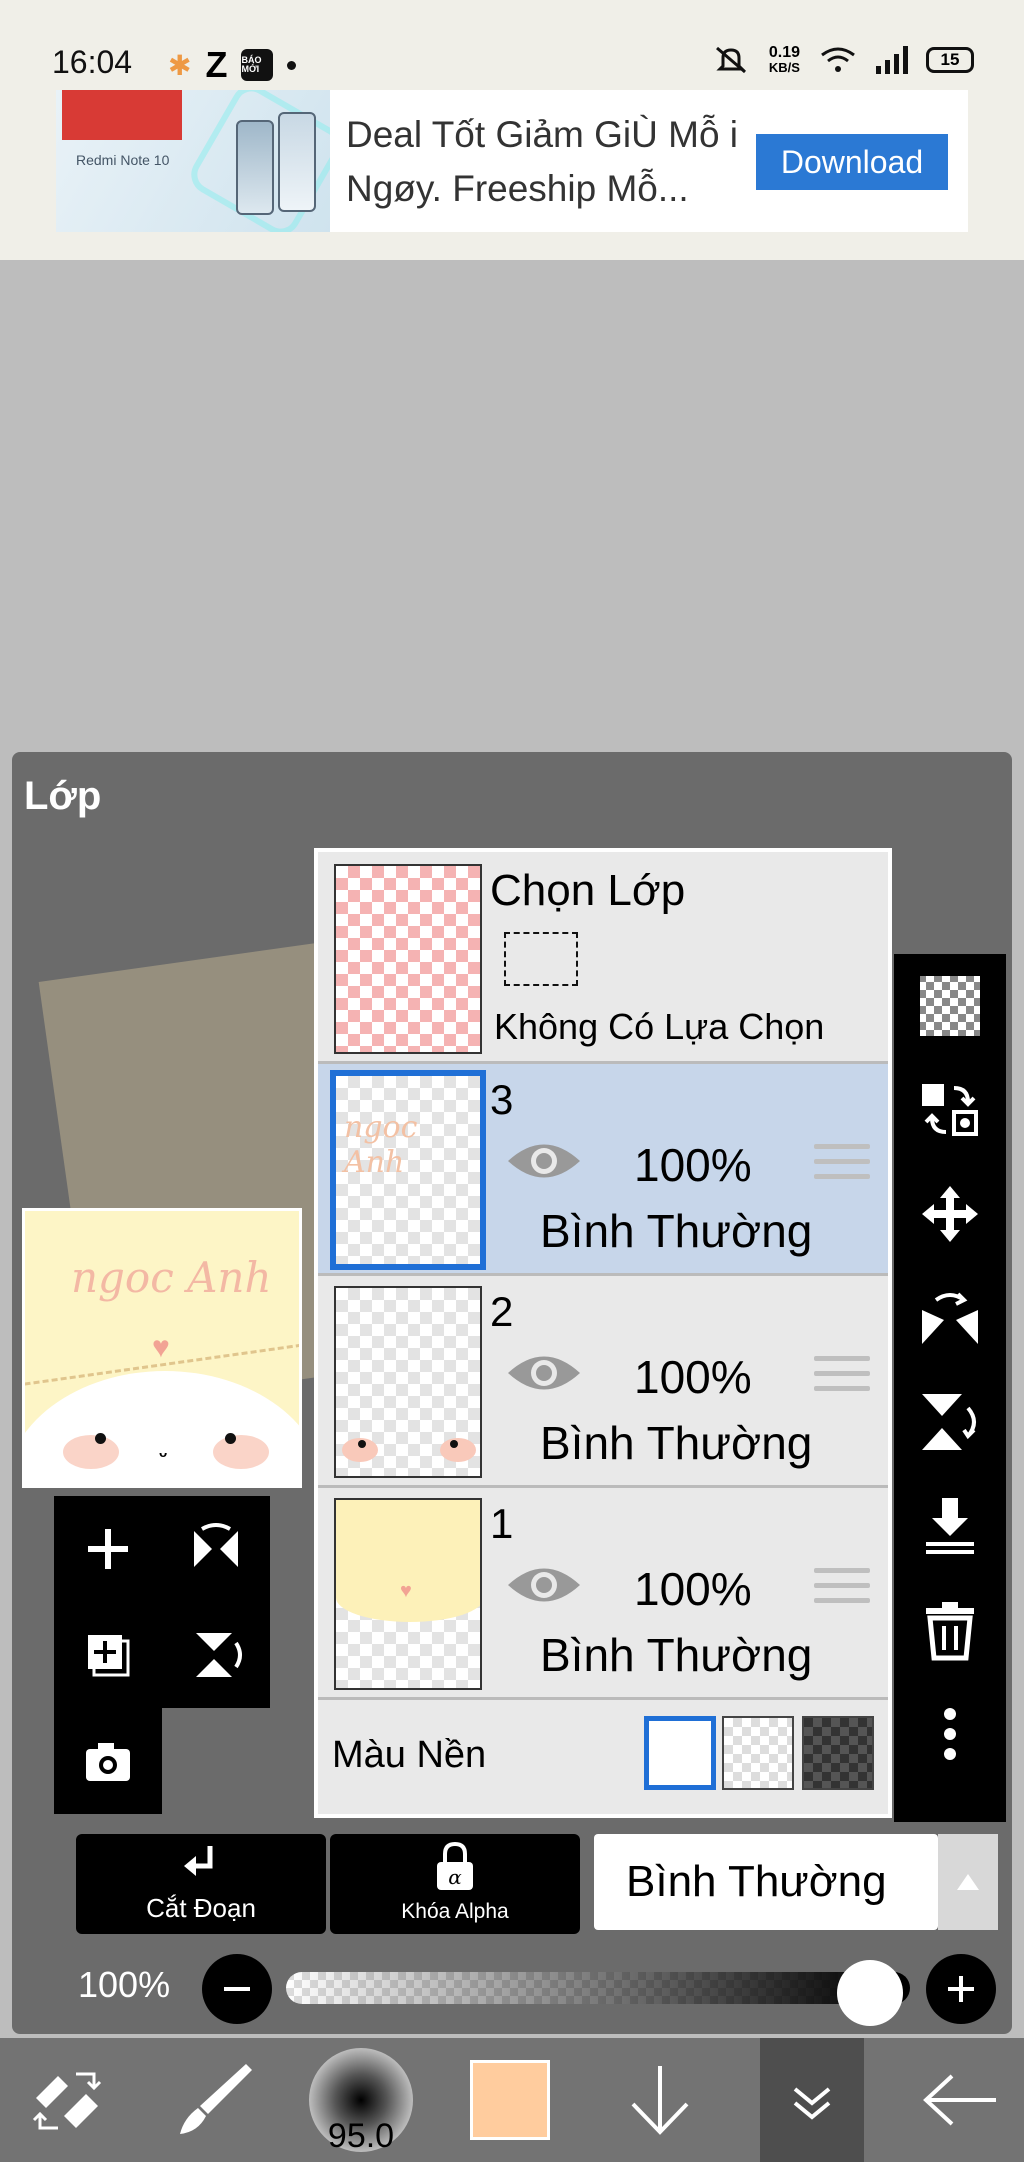  I want to click on background-checker-option, so click(758, 1753).